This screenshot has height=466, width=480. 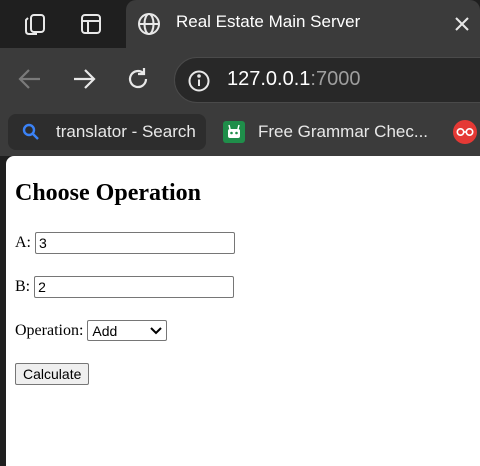 I want to click on tab-strip: Real Estate Main Server, so click(x=240, y=24).